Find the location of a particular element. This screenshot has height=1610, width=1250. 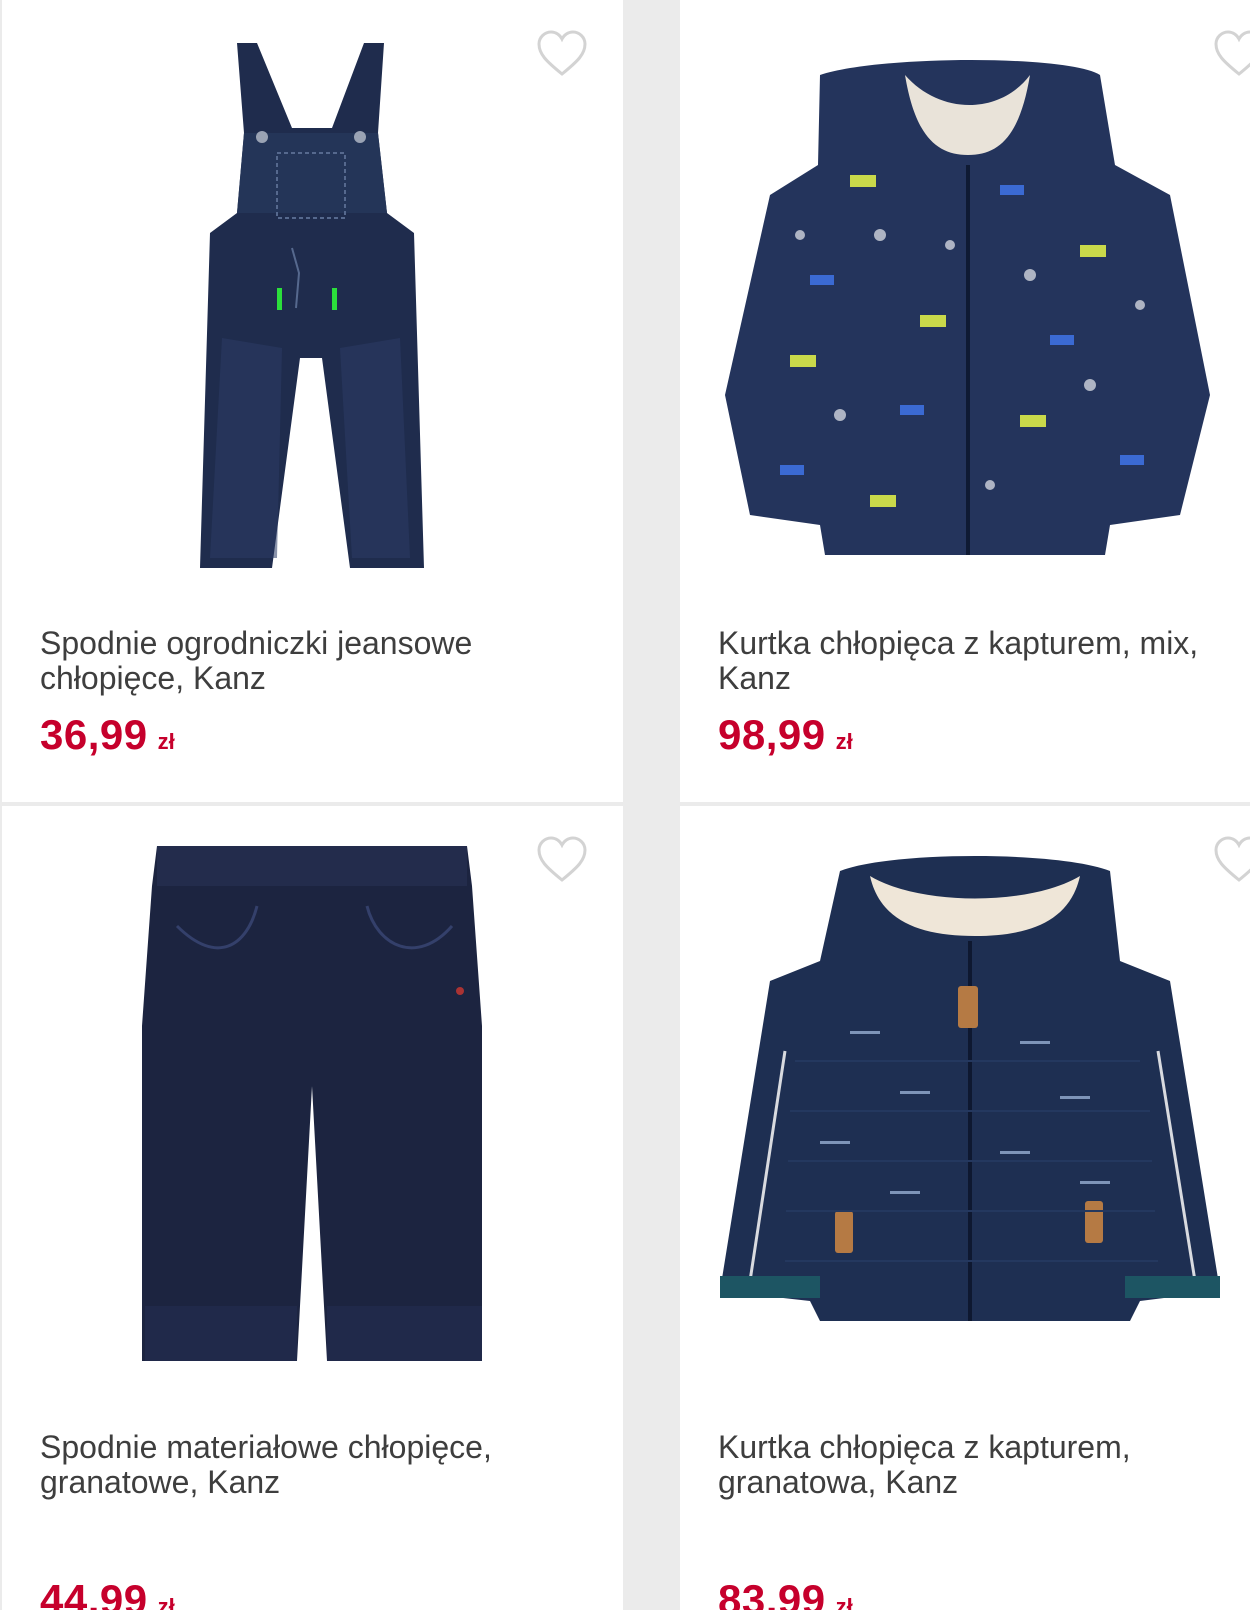

trousers-image is located at coordinates (312, 1103).